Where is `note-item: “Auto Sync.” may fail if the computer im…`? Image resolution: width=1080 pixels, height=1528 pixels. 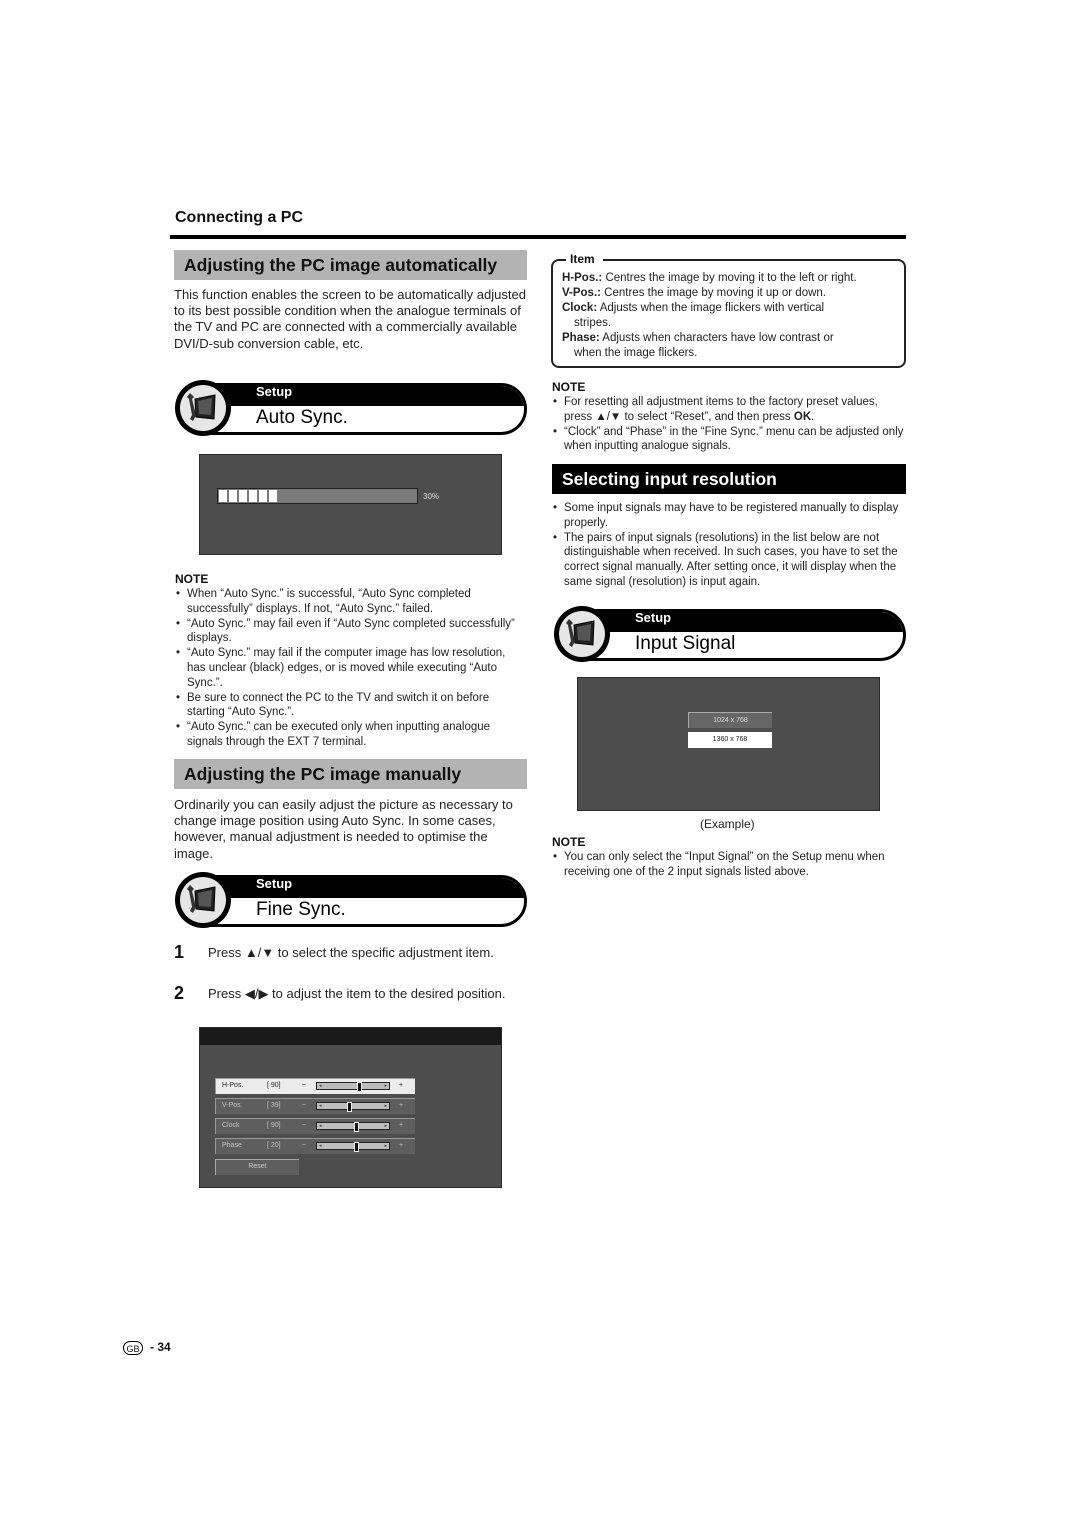 note-item: “Auto Sync.” may fail if the computer im… is located at coordinates (347, 668).